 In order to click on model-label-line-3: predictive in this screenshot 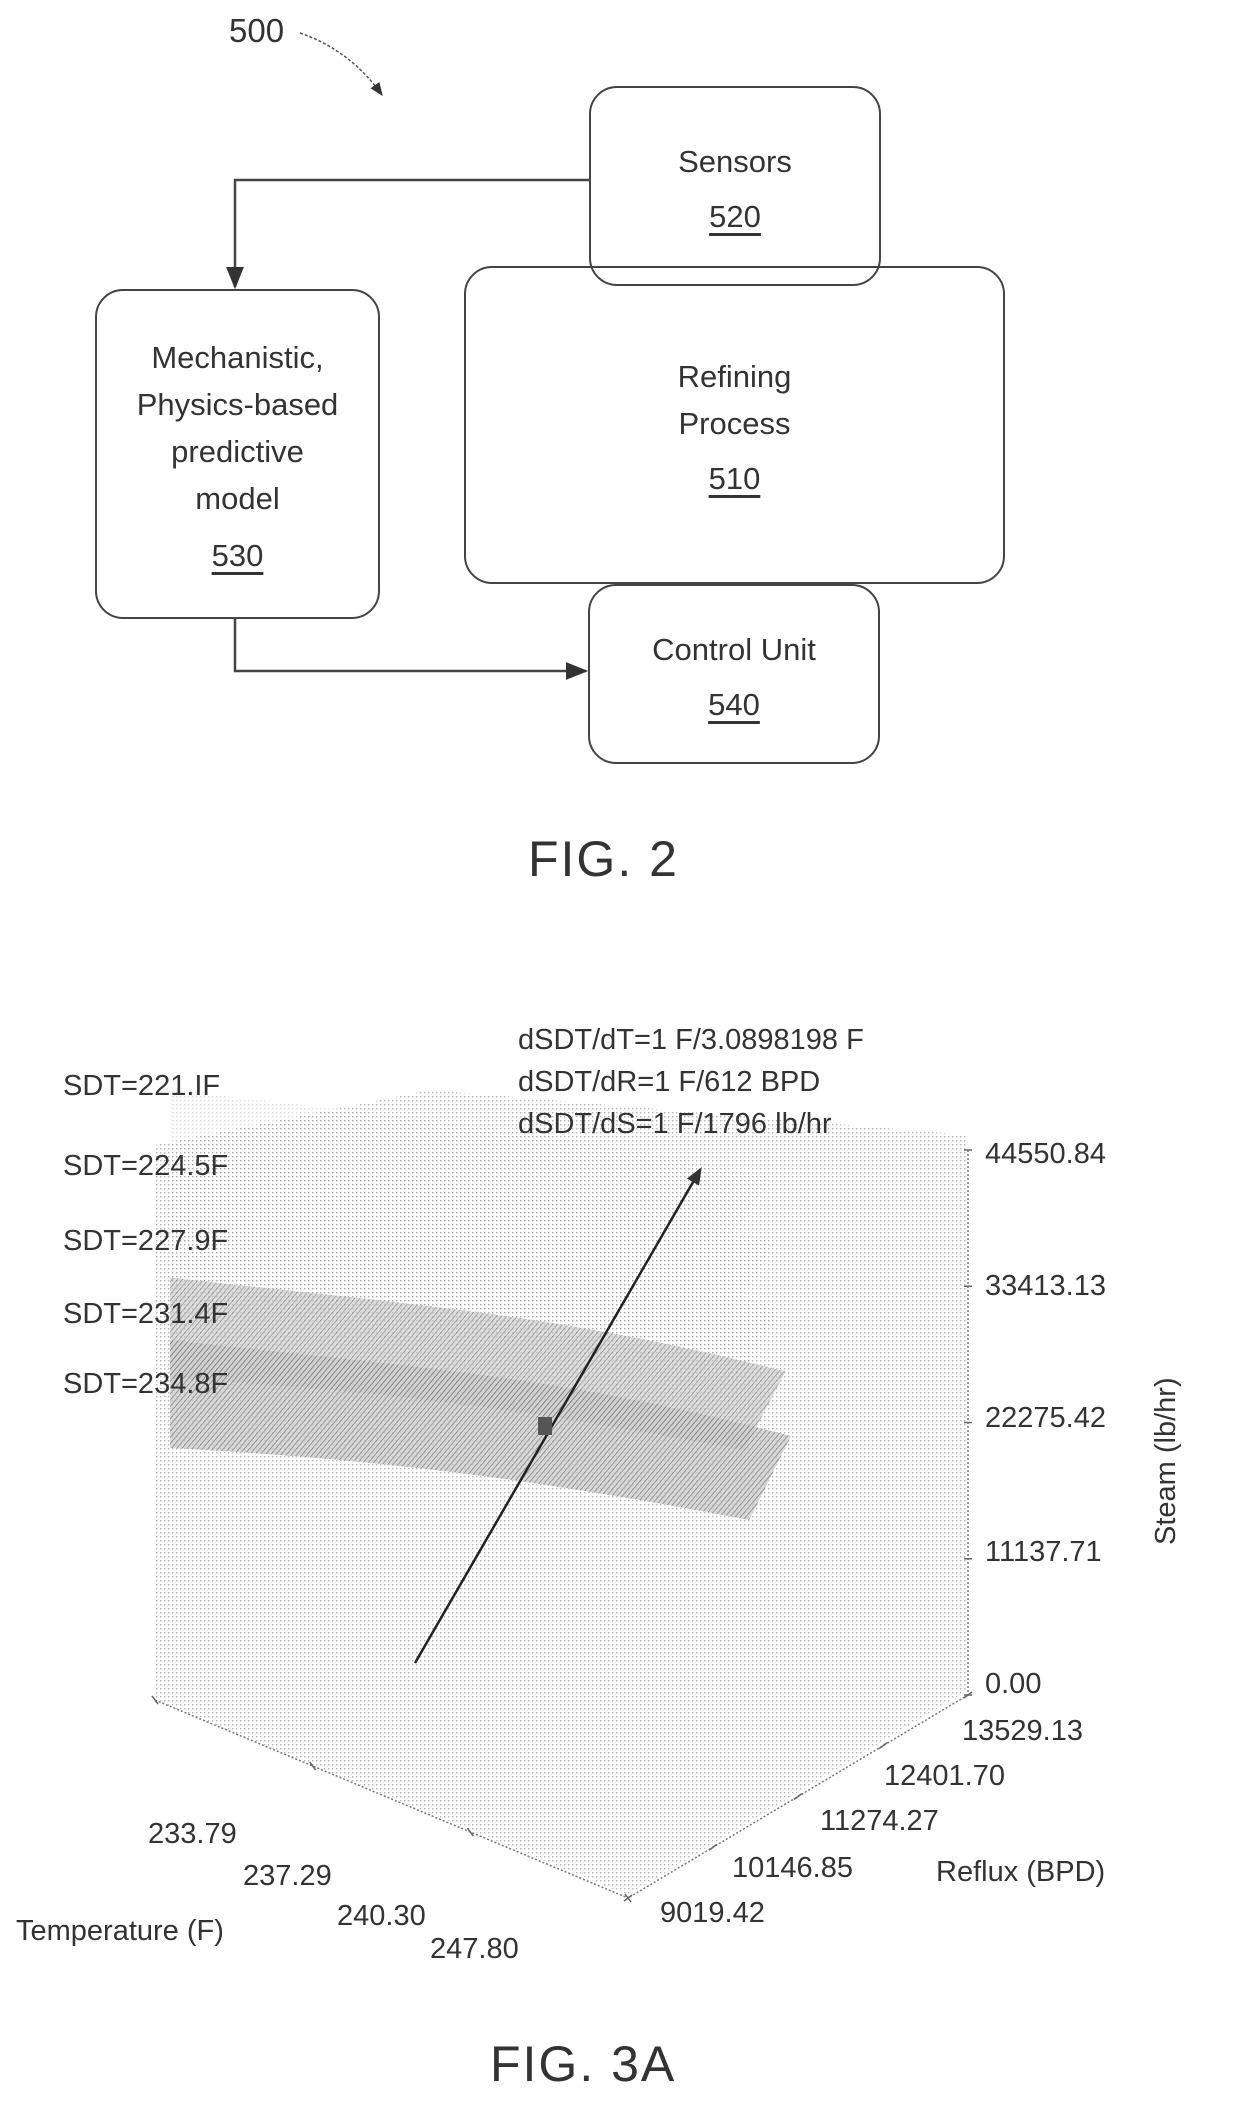, I will do `click(237, 451)`.